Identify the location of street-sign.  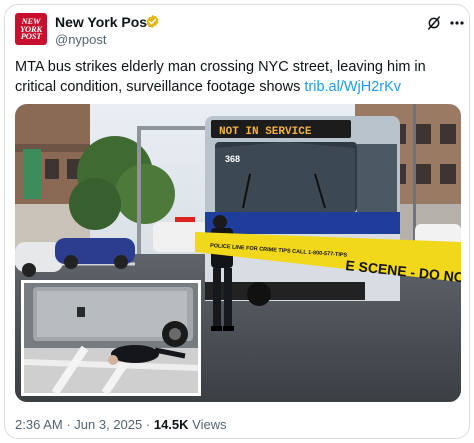
(32, 174).